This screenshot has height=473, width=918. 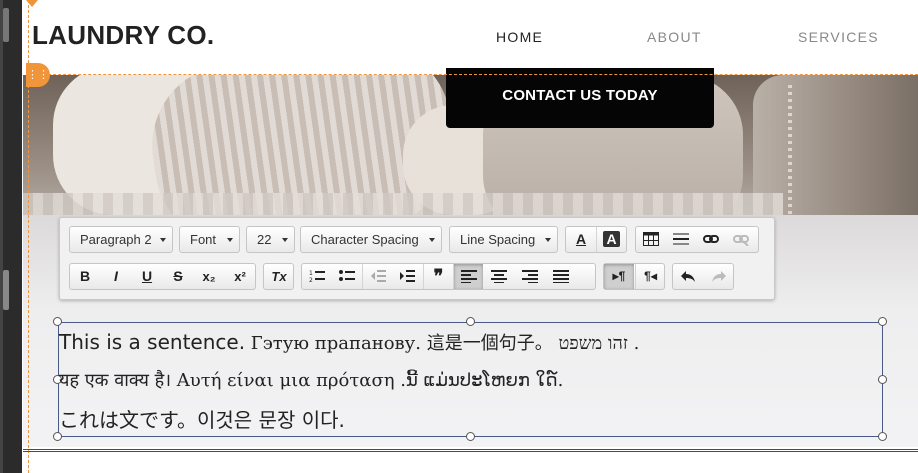 I want to click on resize-handle-top, so click(x=470, y=321).